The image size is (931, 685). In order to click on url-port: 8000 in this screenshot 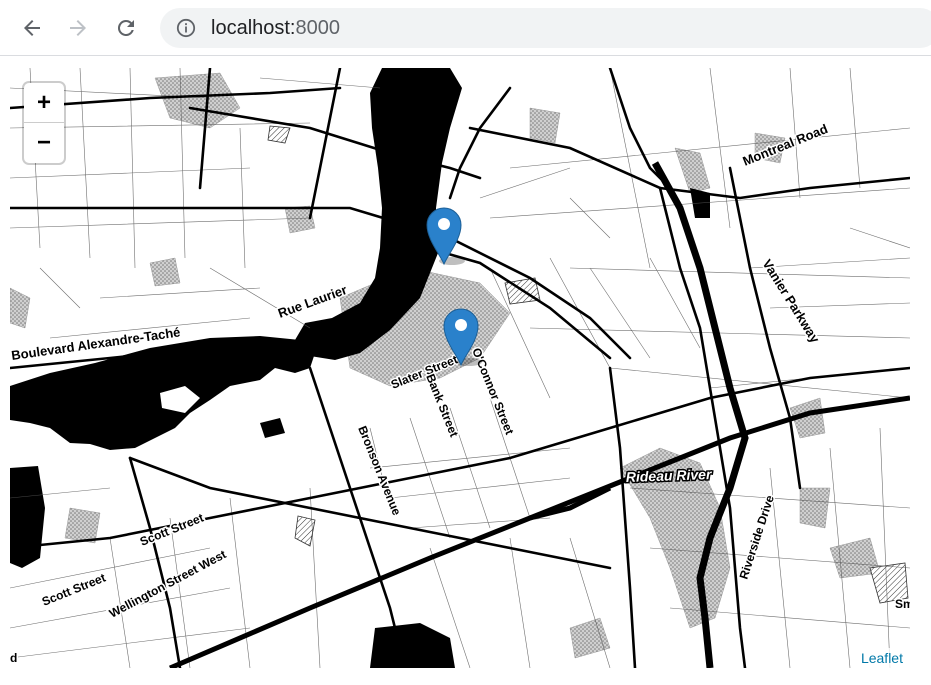, I will do `click(318, 28)`.